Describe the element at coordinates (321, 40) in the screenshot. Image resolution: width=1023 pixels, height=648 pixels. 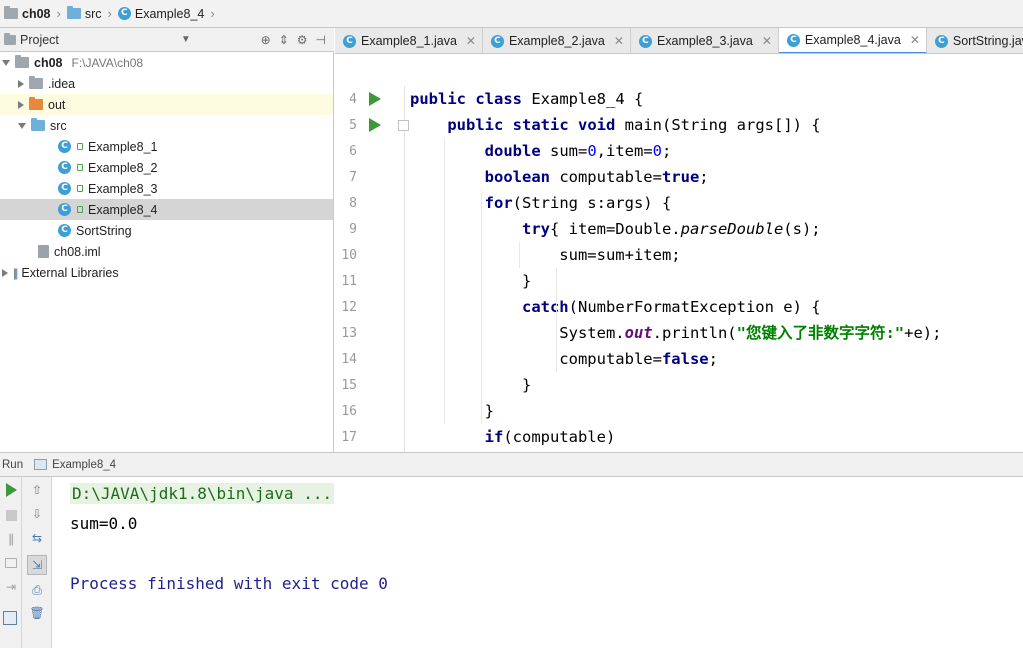
I see `hide-panel-icon: ⊣` at that location.